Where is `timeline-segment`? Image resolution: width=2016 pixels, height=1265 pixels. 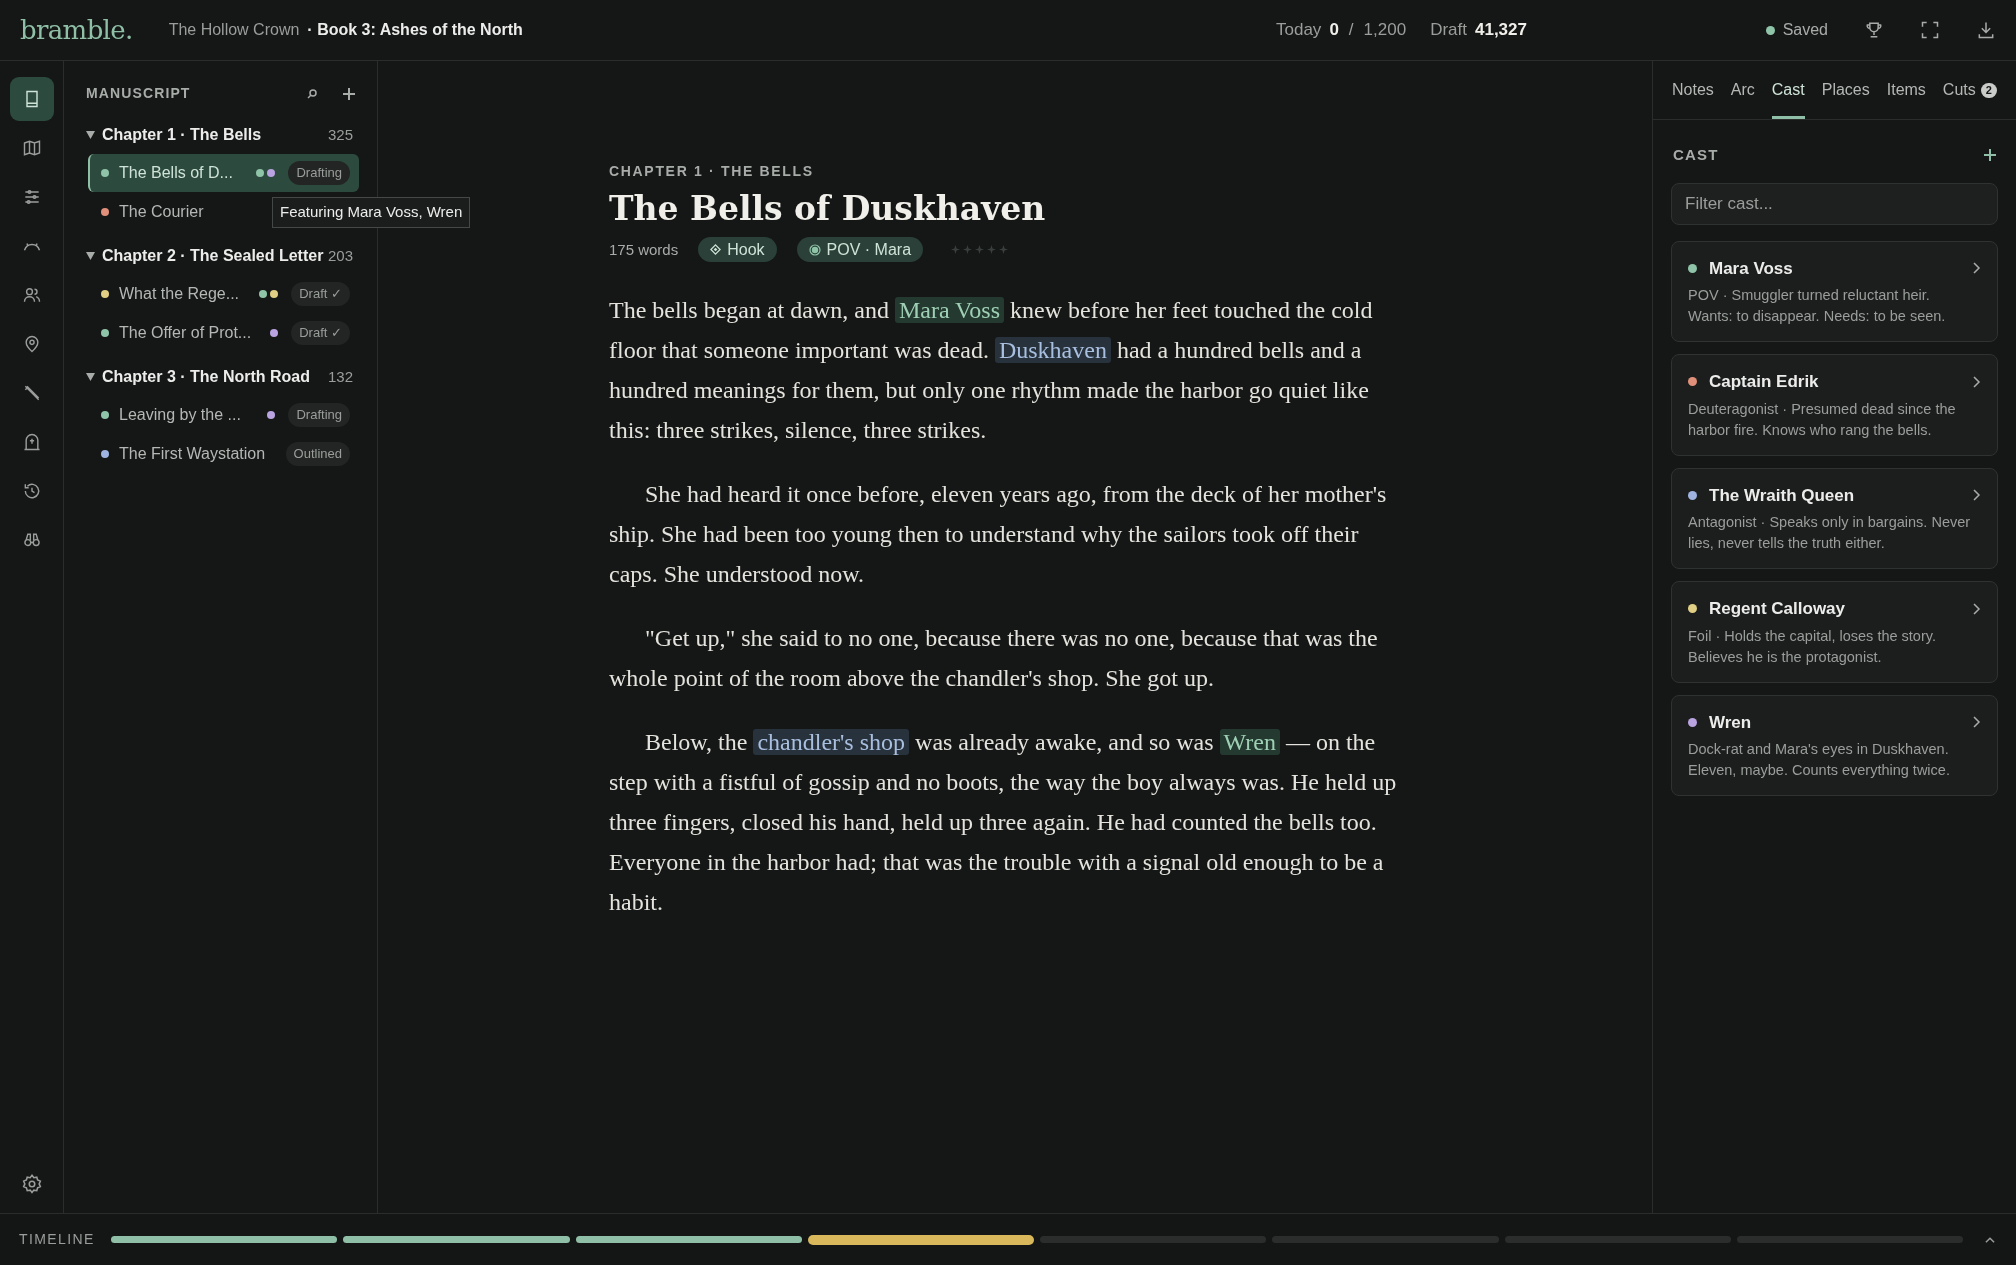
timeline-segment is located at coordinates (920, 1239).